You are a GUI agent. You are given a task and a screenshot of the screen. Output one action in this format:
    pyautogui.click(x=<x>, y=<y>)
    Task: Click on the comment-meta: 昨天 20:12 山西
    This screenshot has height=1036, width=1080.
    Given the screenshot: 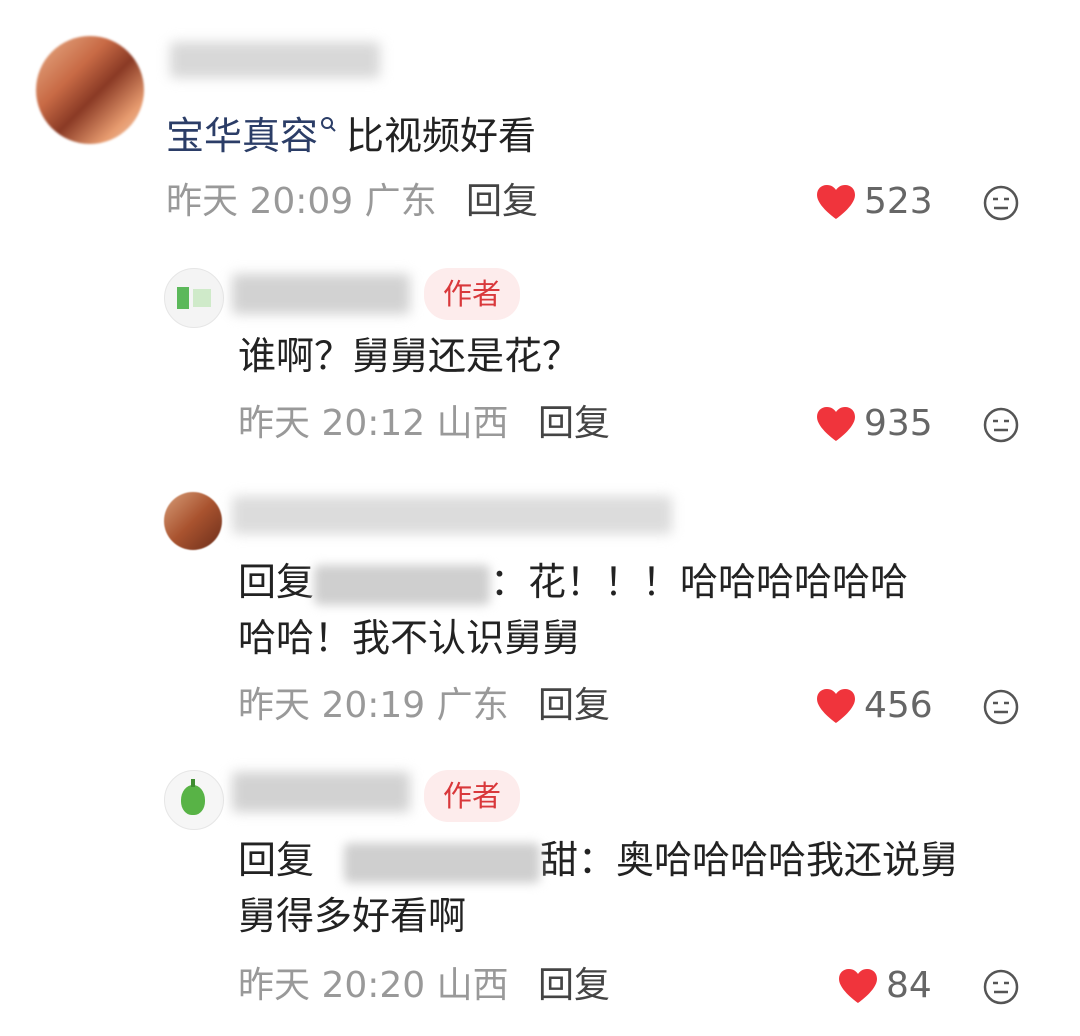 What is the action you would take?
    pyautogui.click(x=373, y=424)
    